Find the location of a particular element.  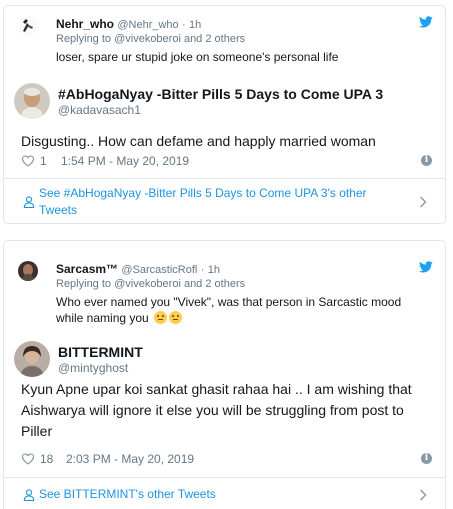

author-handle: @mintyghost is located at coordinates (93, 368).